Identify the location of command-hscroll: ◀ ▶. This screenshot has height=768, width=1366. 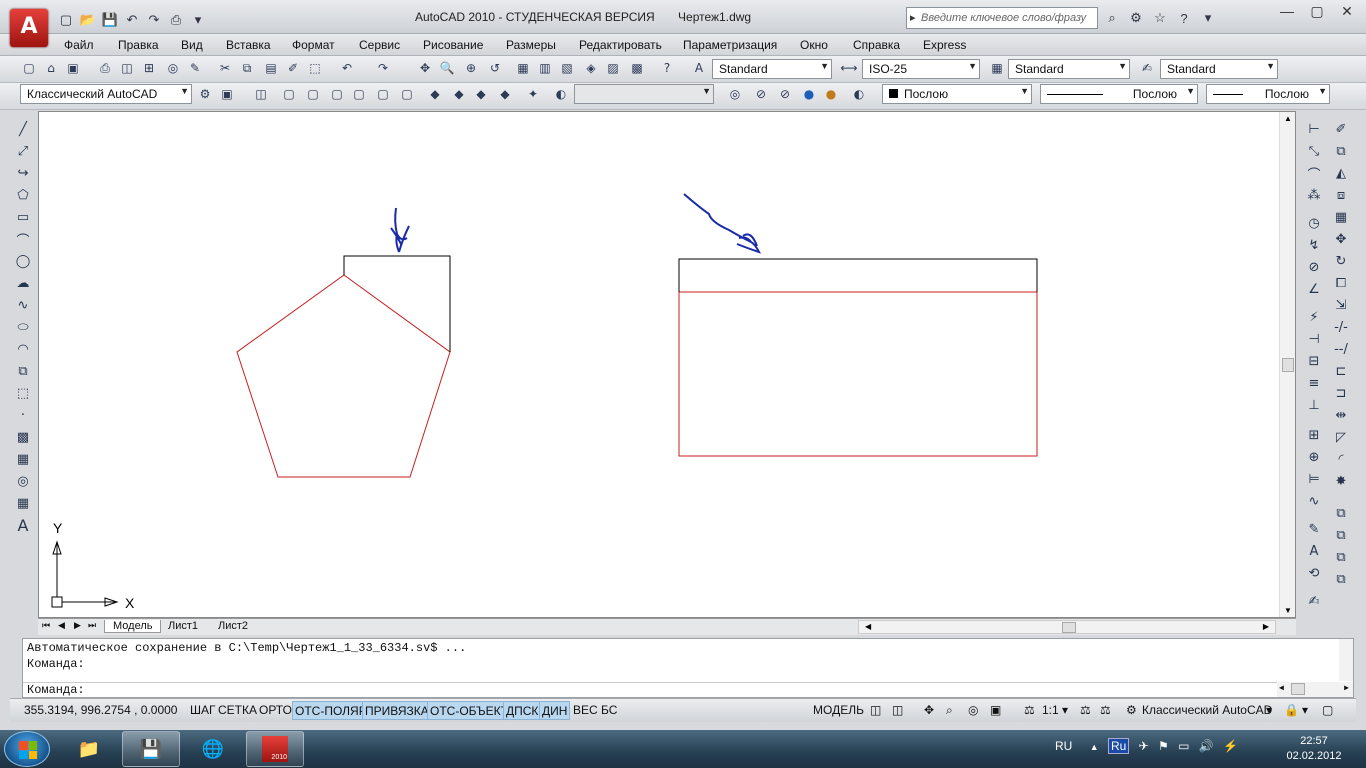
(1315, 689).